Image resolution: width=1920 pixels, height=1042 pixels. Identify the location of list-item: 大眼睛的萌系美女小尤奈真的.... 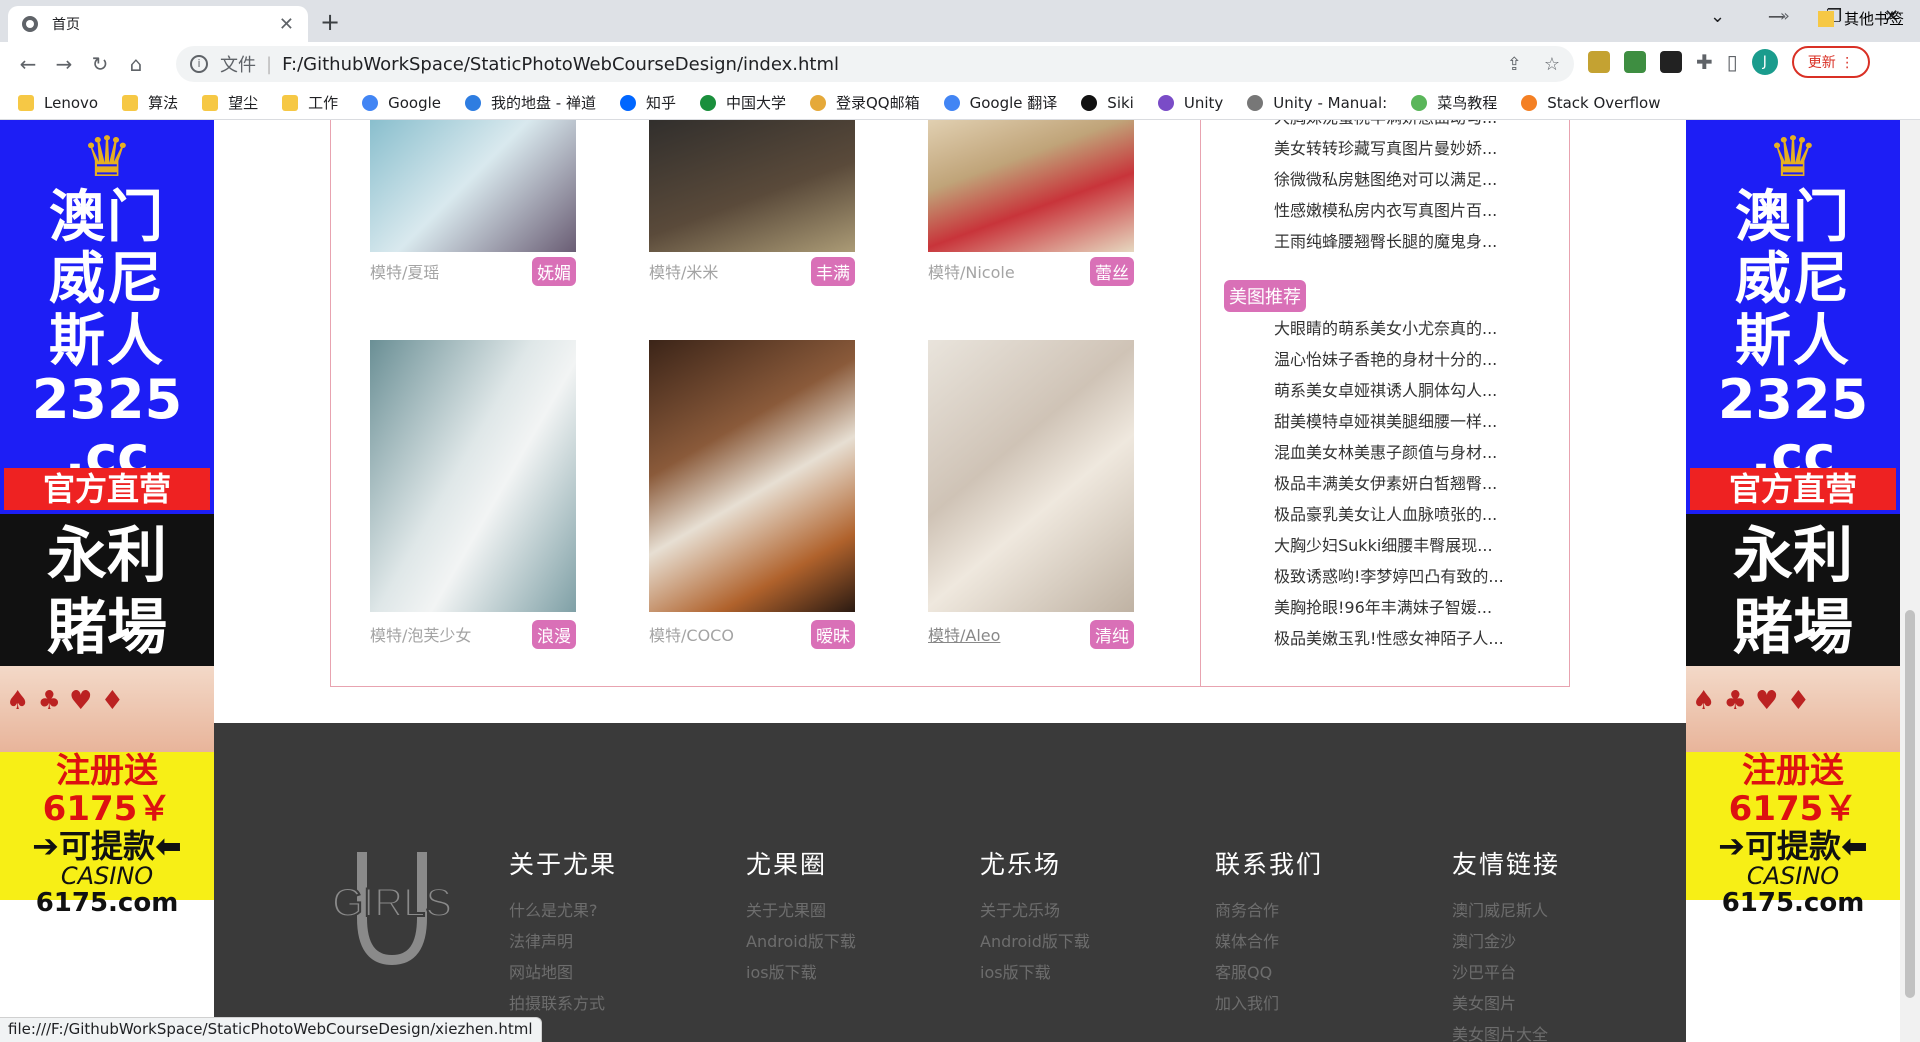
(1389, 328).